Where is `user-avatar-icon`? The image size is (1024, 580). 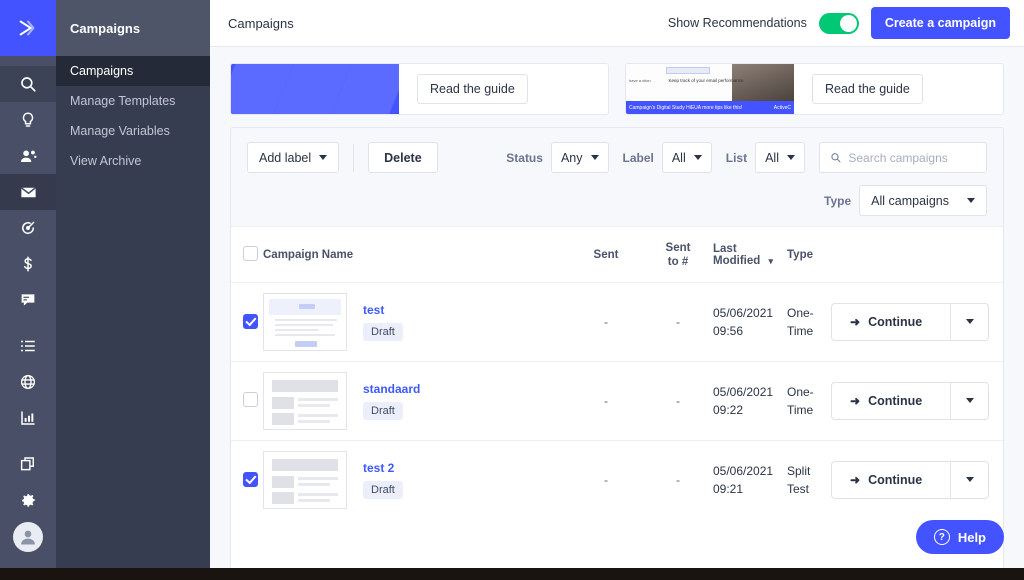 user-avatar-icon is located at coordinates (28, 537).